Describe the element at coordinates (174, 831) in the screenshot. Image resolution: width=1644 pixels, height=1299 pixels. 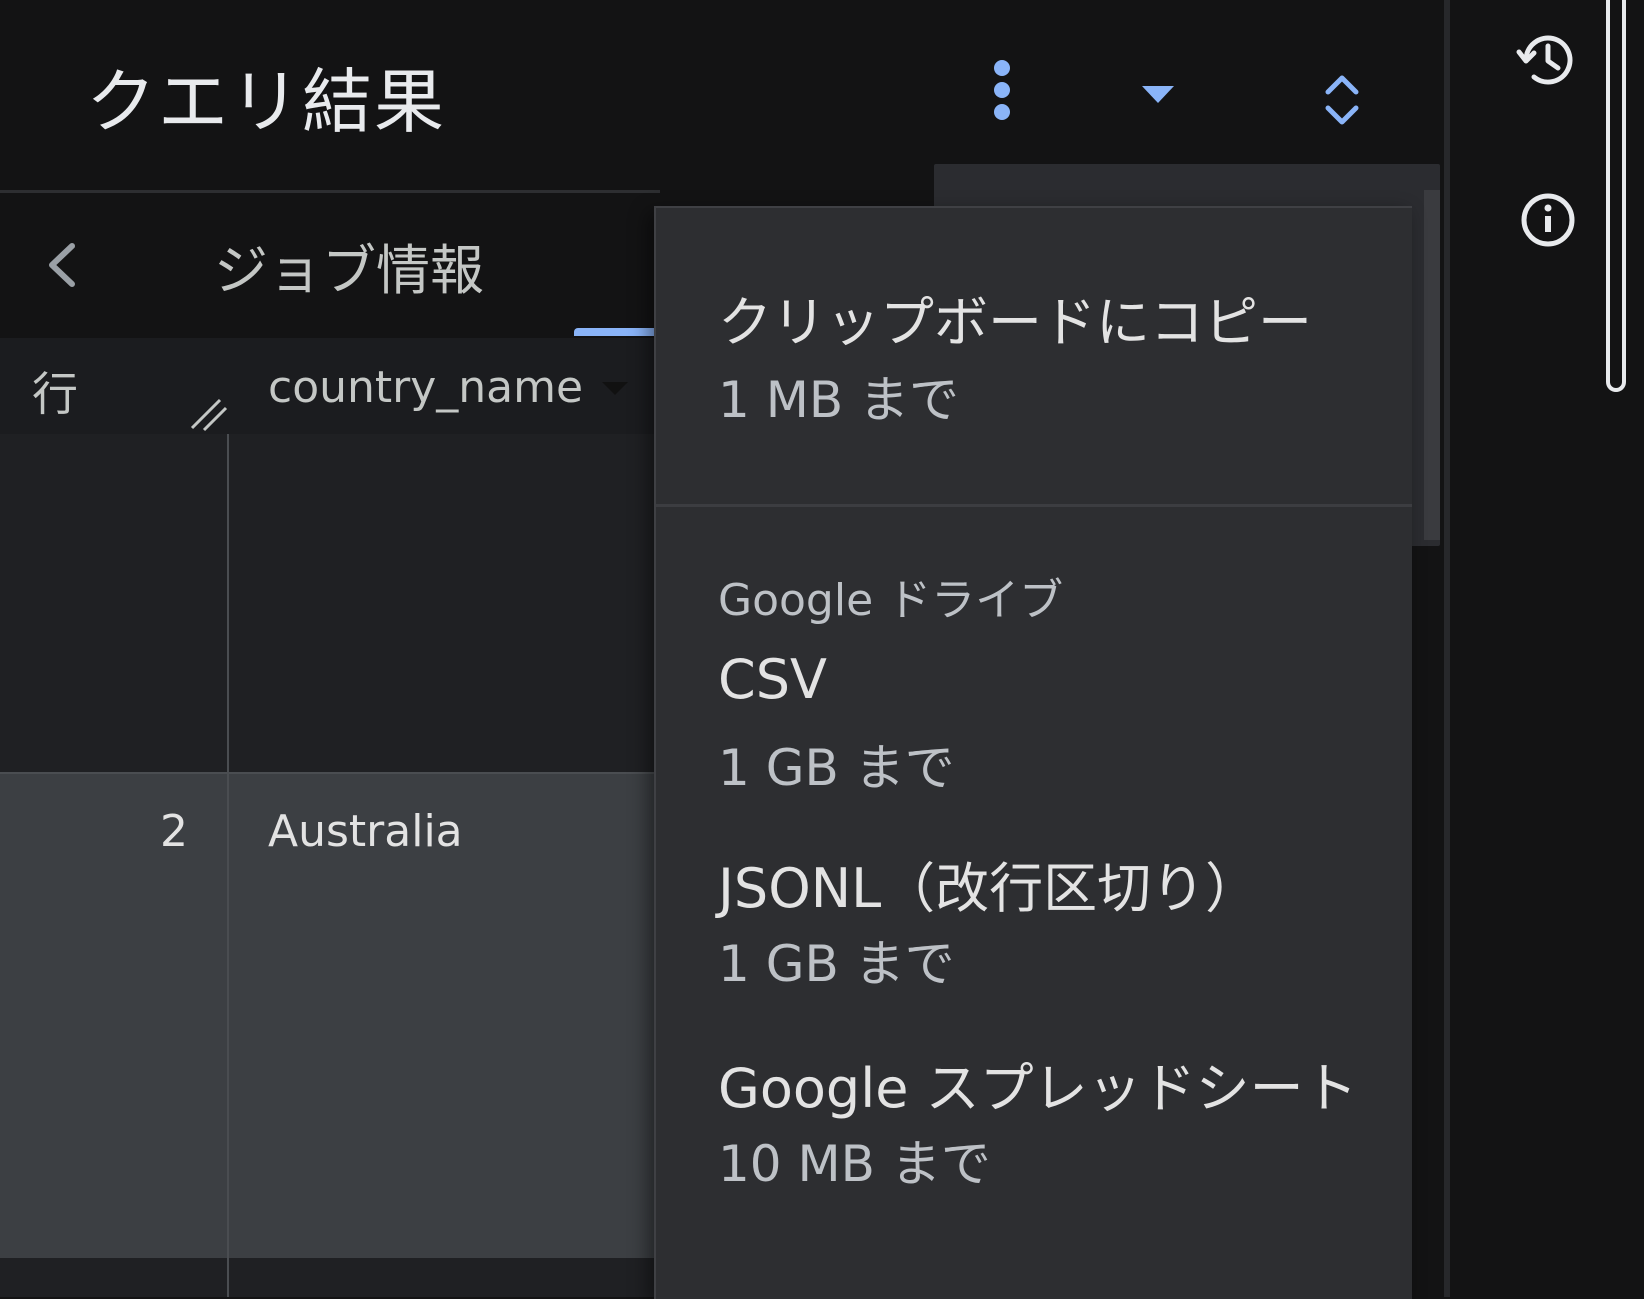
I see `row-number-cell: 2` at that location.